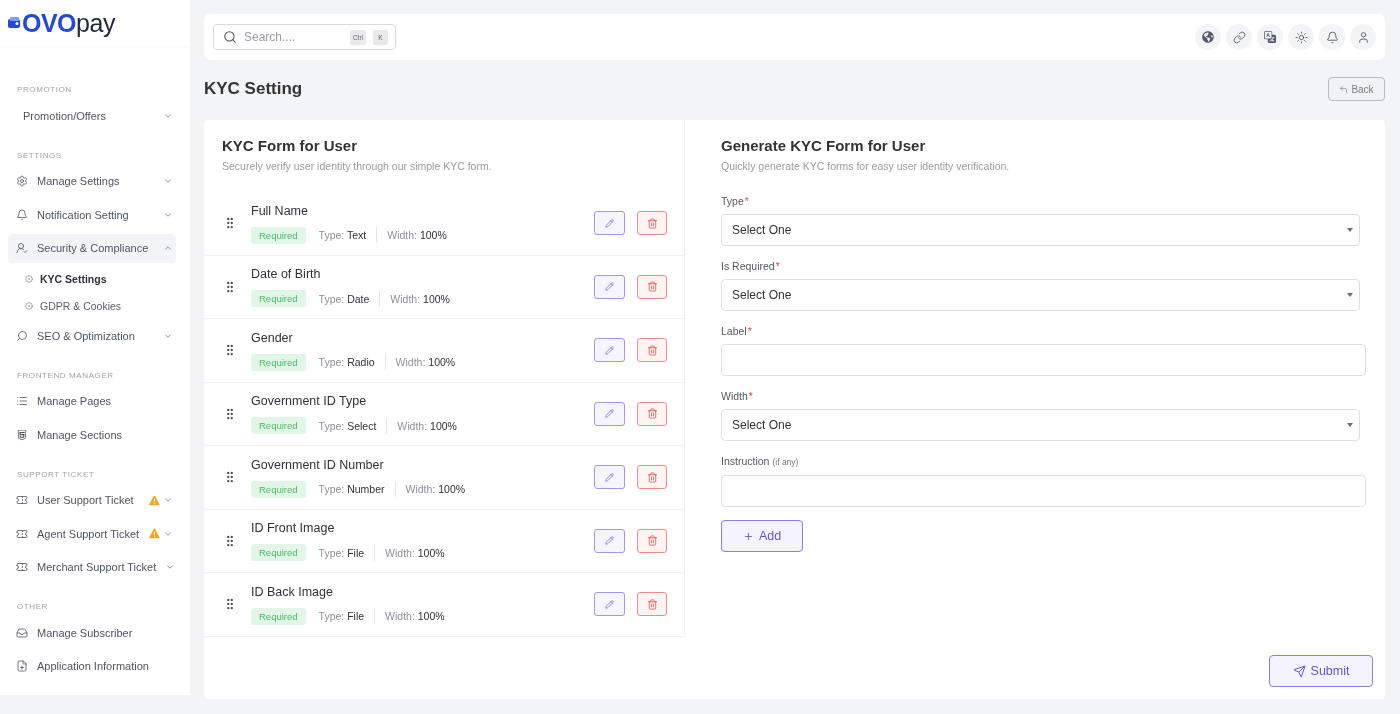 The image size is (1400, 714). I want to click on logo-text: OVOpay, so click(68, 23).